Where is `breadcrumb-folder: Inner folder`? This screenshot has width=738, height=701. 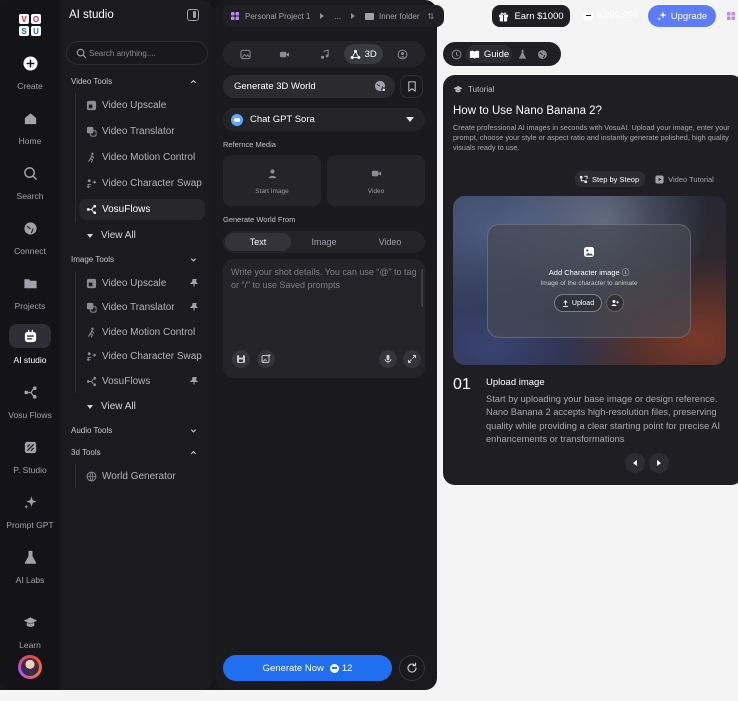 breadcrumb-folder: Inner folder is located at coordinates (399, 16).